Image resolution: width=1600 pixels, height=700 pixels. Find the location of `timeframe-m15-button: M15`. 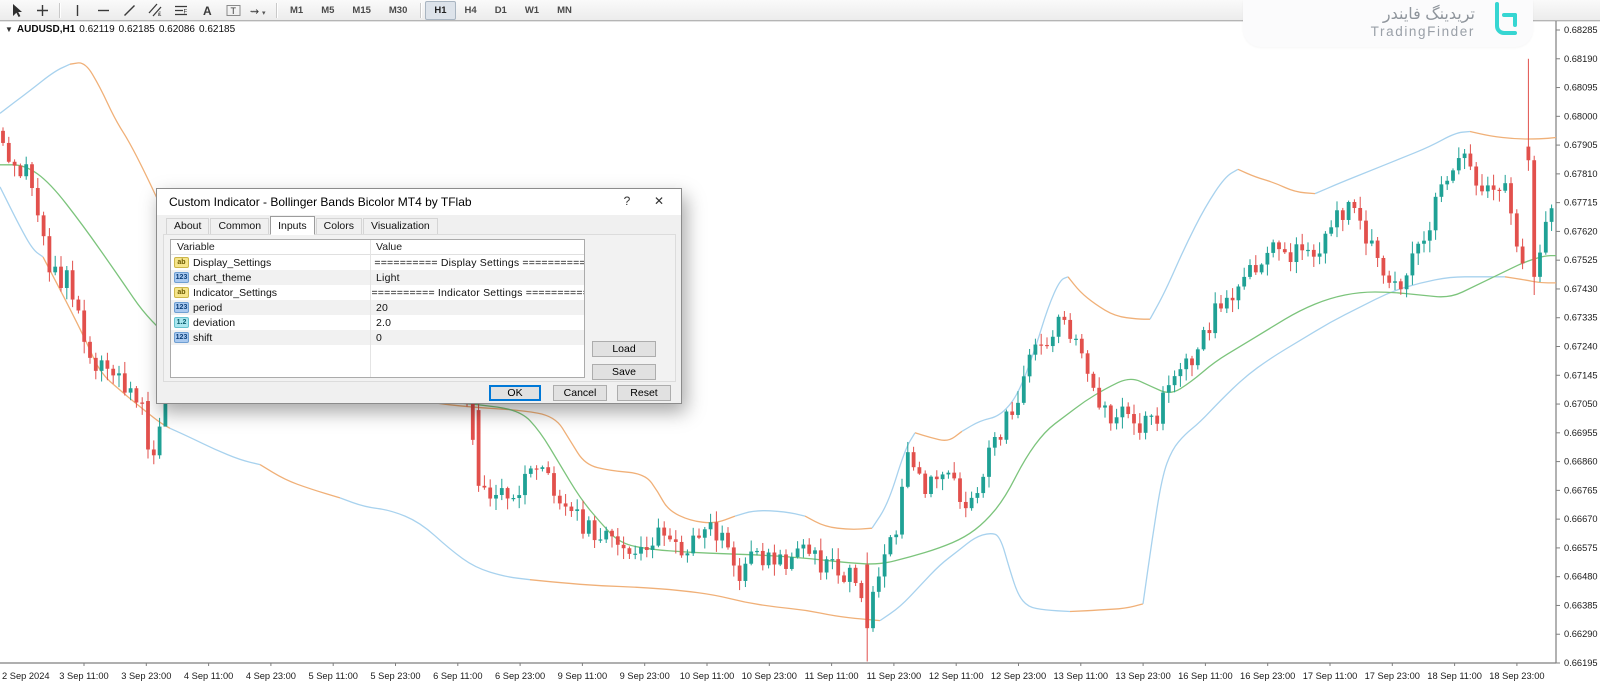

timeframe-m15-button: M15 is located at coordinates (361, 10).